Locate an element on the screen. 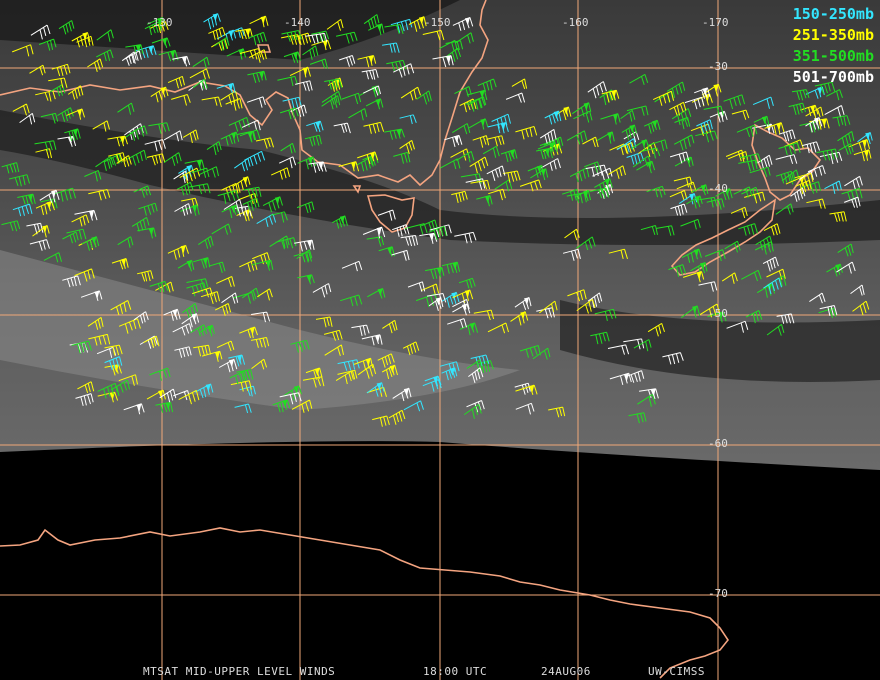 The width and height of the screenshot is (880, 680). longitude-label: -140 is located at coordinates (297, 22).